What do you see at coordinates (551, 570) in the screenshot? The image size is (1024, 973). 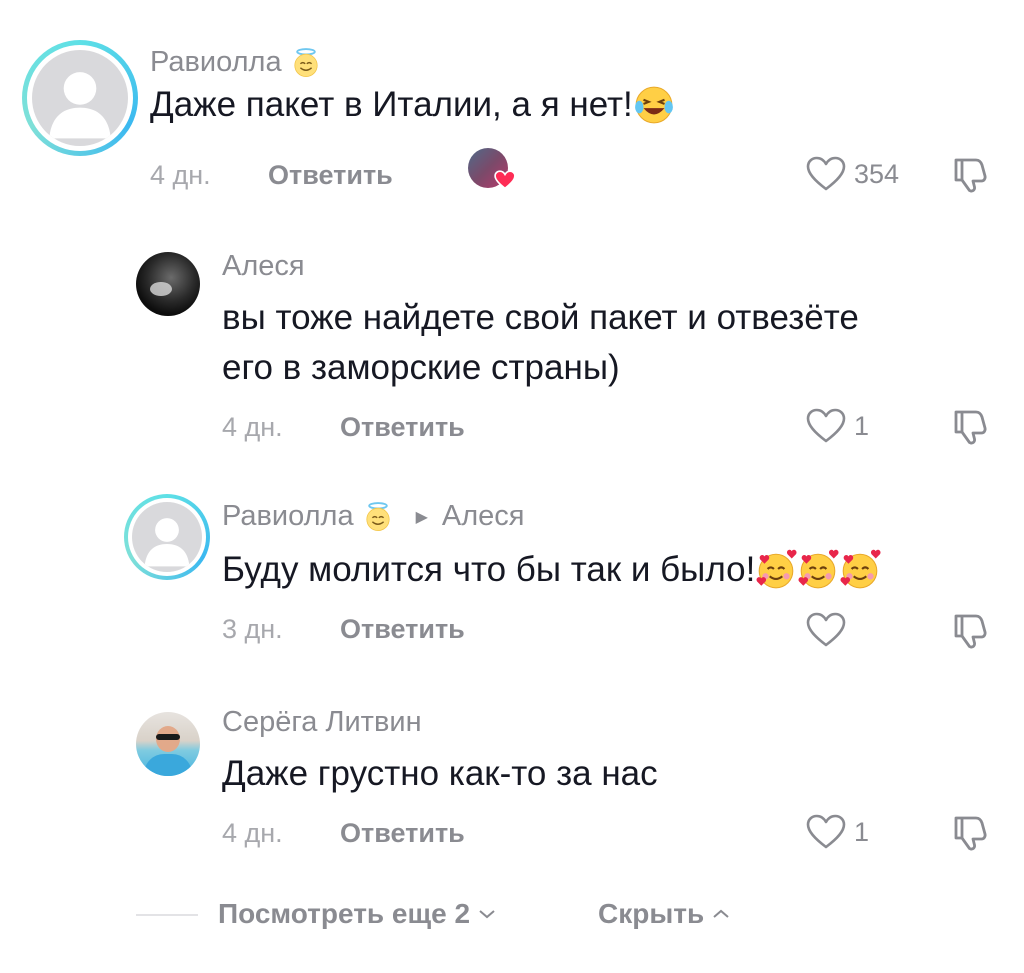 I see `comment-text: Буду молится что бы так и было!` at bounding box center [551, 570].